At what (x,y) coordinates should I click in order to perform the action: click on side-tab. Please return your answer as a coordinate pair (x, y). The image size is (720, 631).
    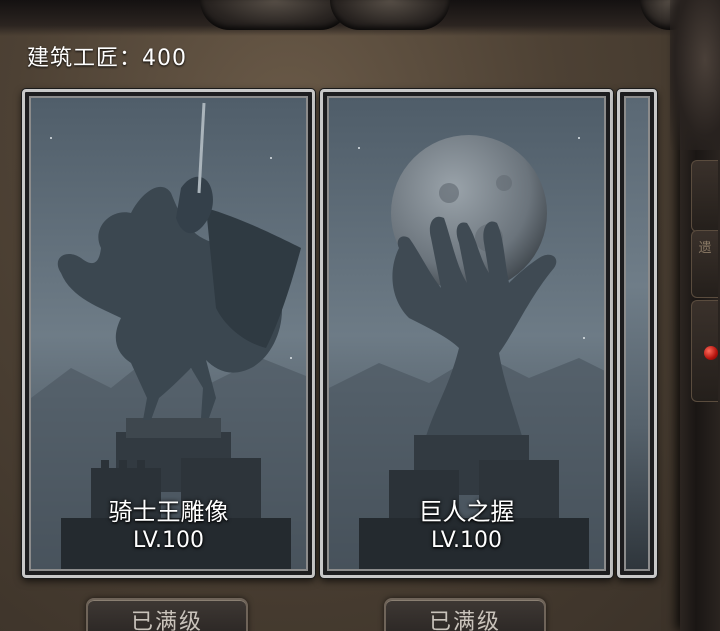
    Looking at the image, I should click on (704, 196).